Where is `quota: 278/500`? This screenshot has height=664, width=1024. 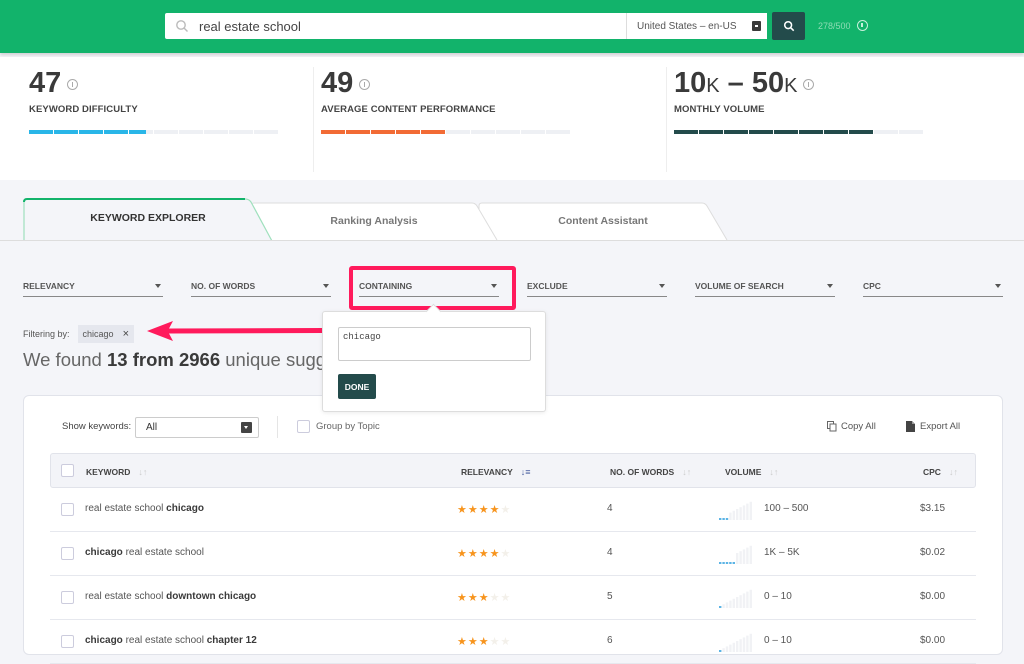 quota: 278/500 is located at coordinates (843, 25).